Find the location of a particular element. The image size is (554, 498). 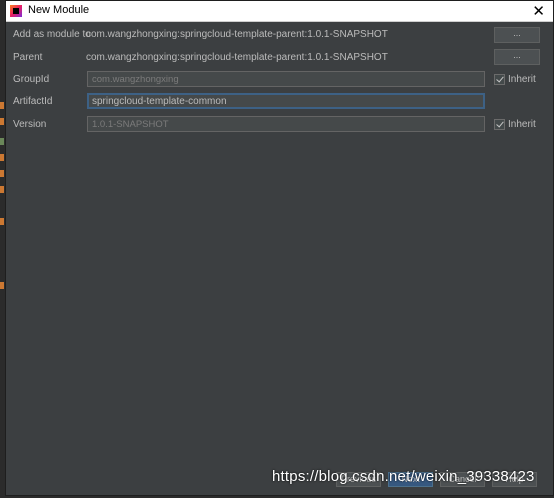

version-inherit-checkbox is located at coordinates (499, 124).